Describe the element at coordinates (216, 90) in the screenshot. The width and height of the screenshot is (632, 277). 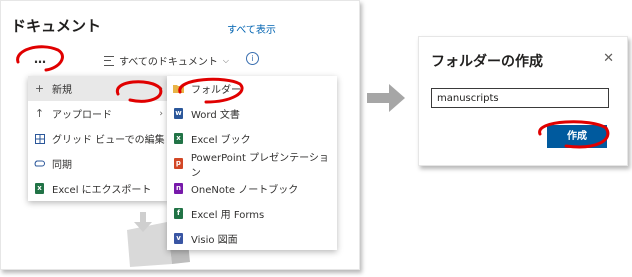
I see `submenu-item-label: フォルダー` at that location.